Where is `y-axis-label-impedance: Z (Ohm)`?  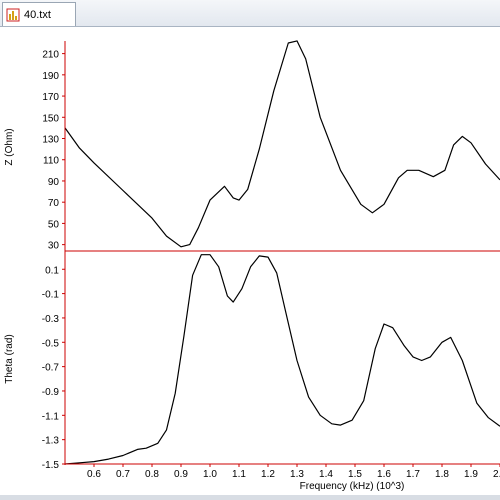 y-axis-label-impedance: Z (Ohm) is located at coordinates (9, 146).